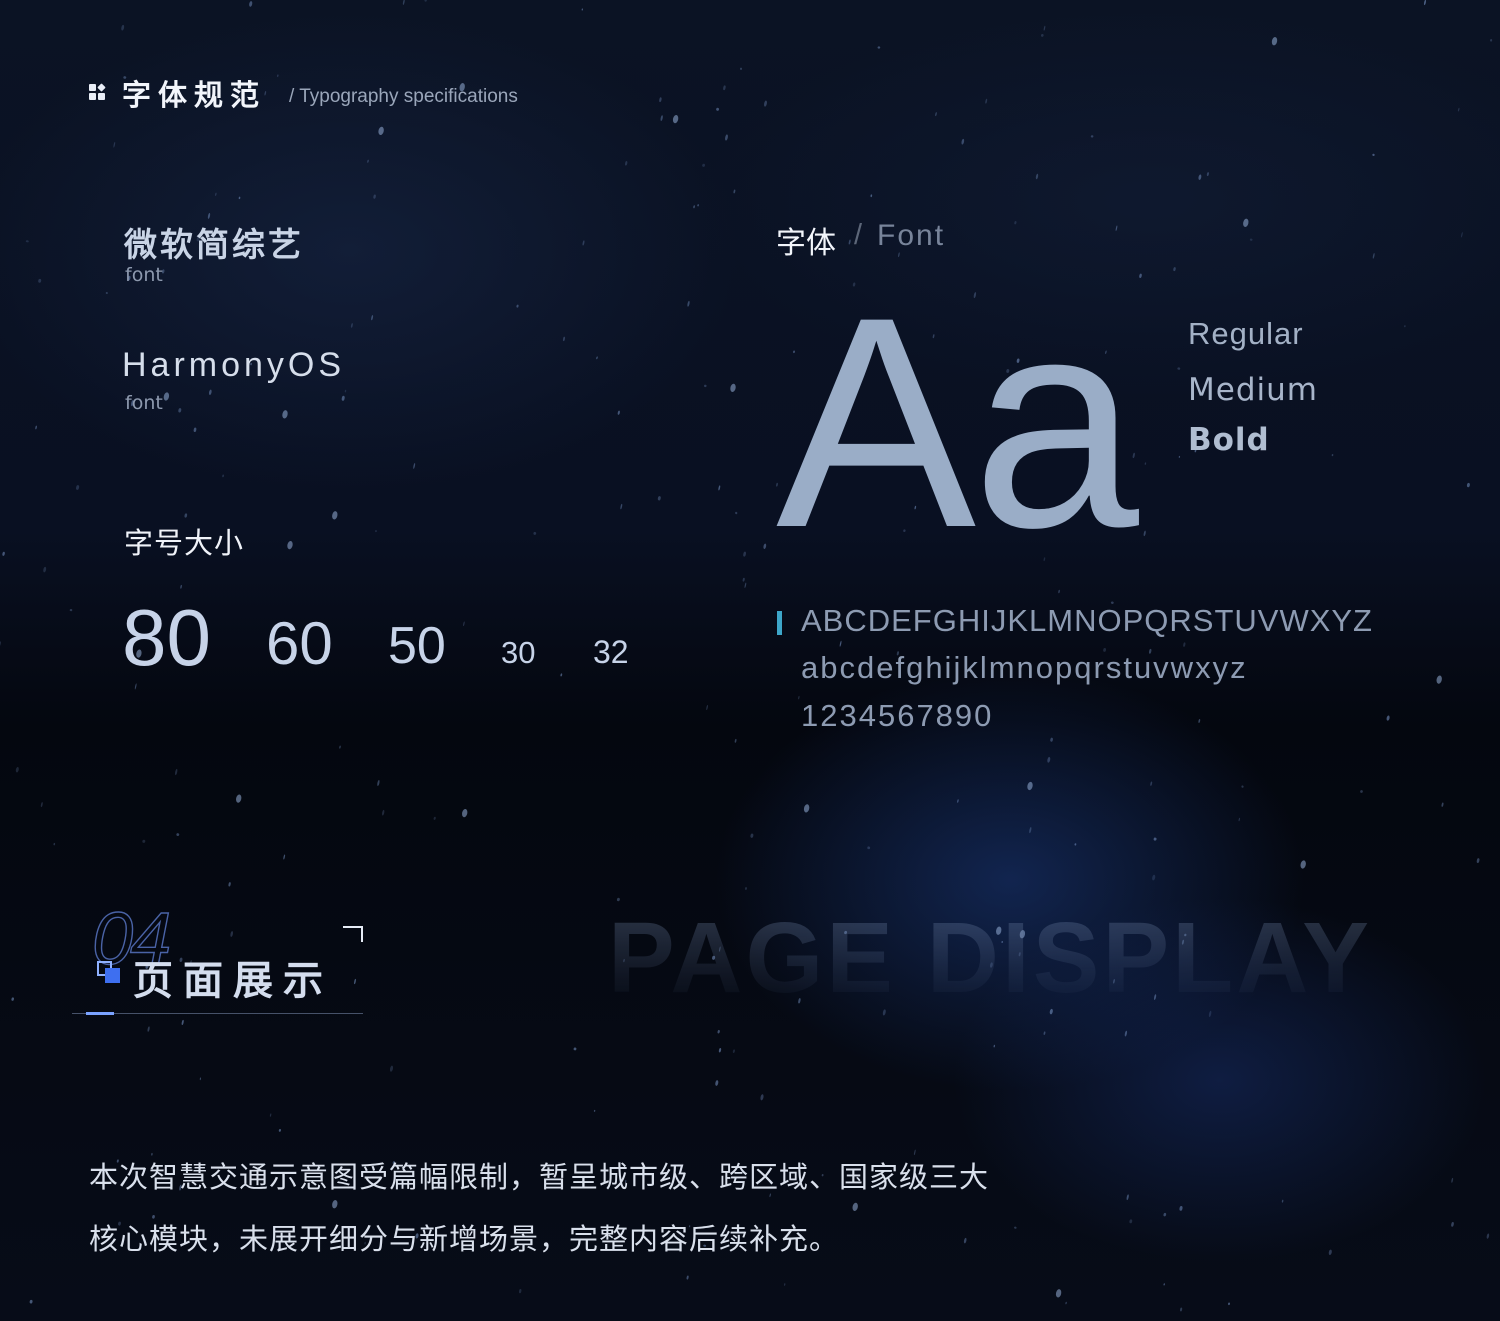 This screenshot has height=1321, width=1500. I want to click on grid-icon, so click(98, 92).